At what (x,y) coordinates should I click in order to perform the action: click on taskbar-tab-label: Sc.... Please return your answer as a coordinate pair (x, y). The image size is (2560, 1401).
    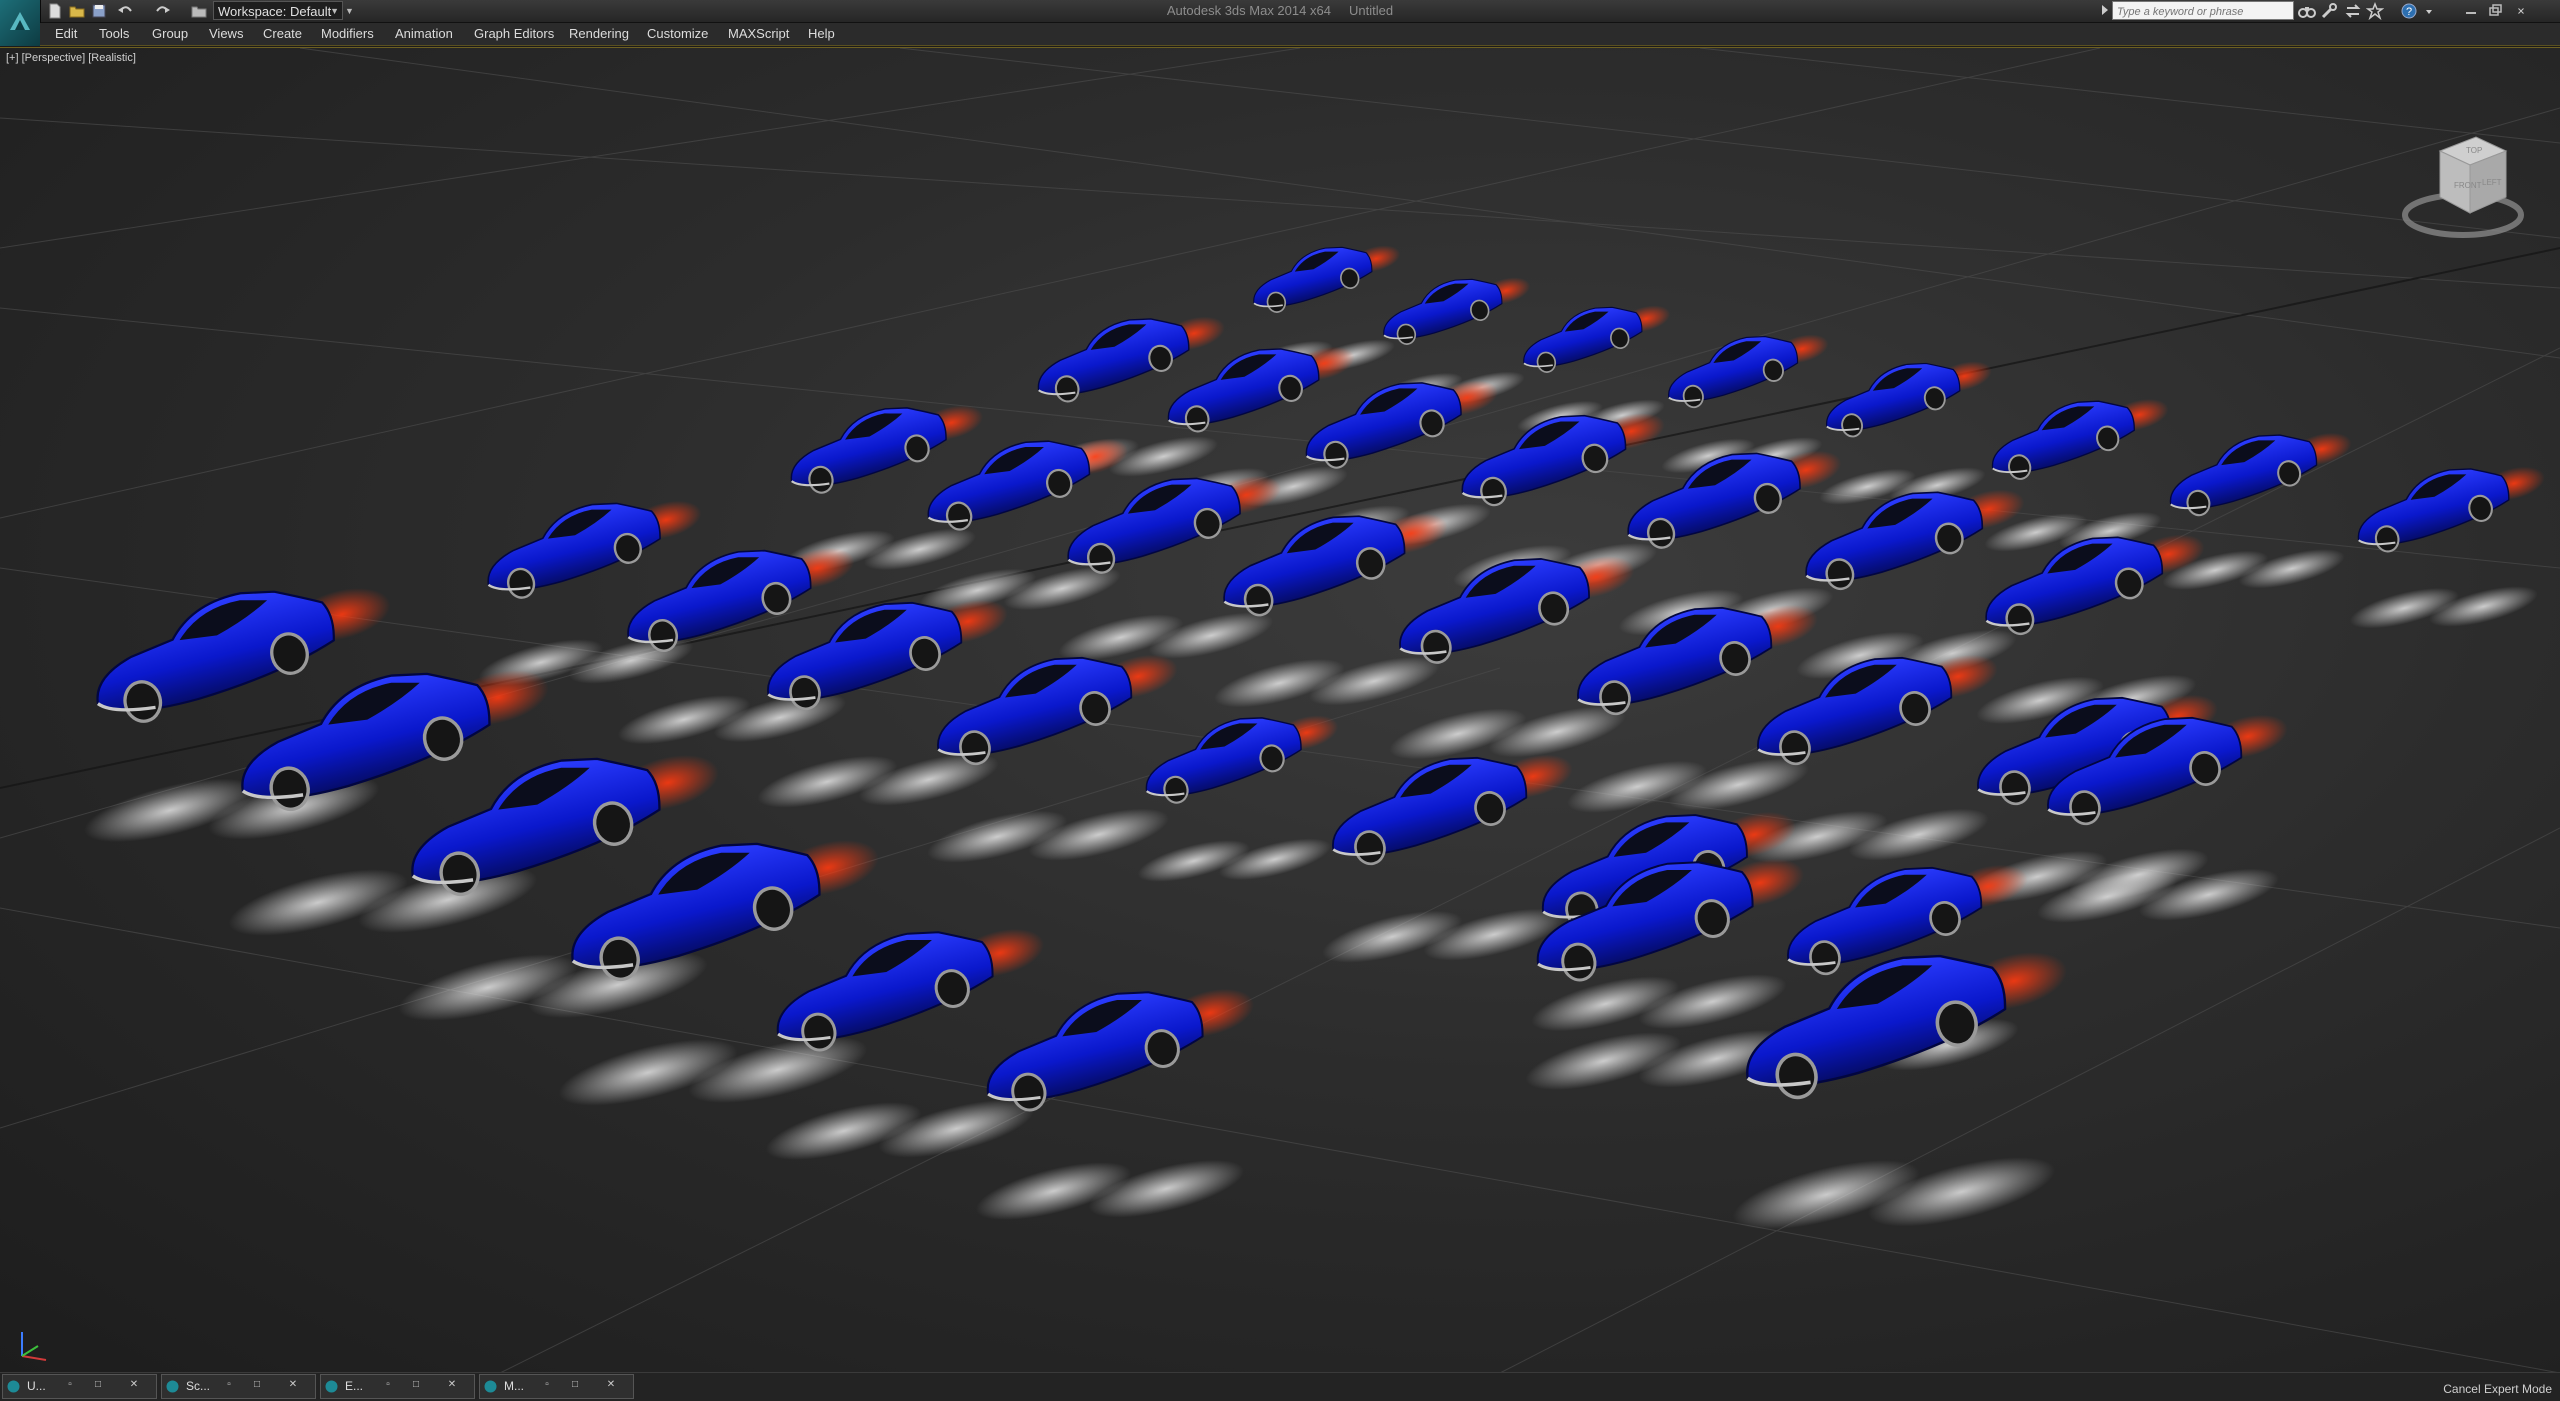
    Looking at the image, I should click on (198, 1386).